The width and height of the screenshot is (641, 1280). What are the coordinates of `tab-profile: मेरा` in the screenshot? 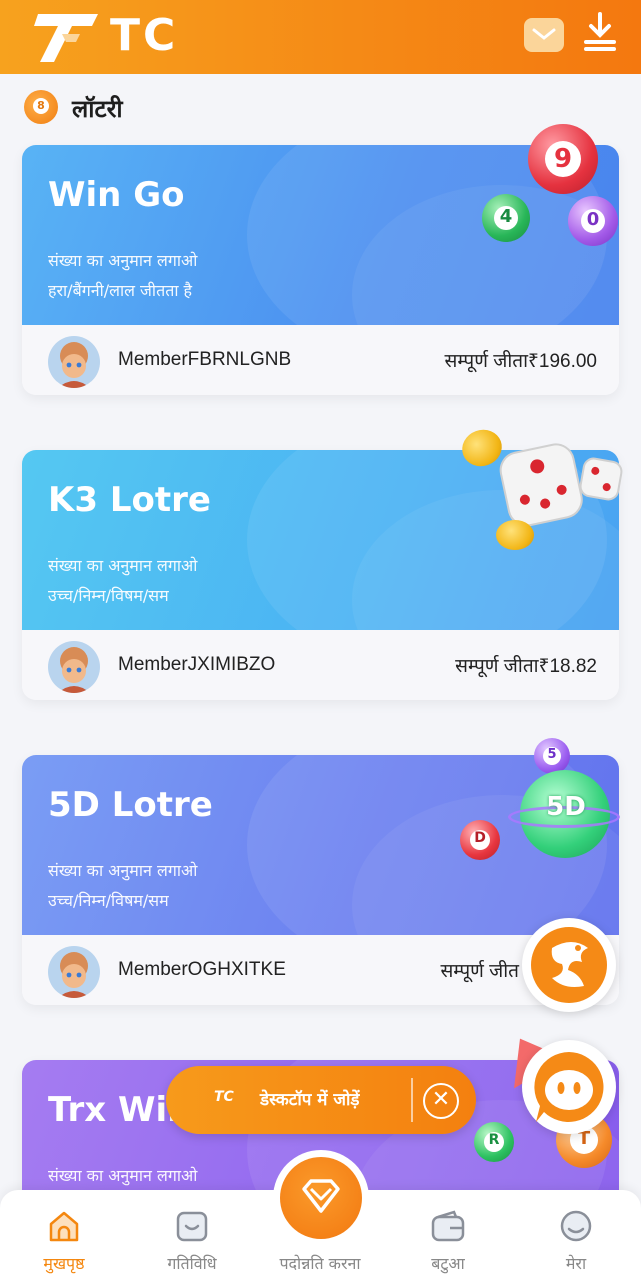 It's located at (576, 1235).